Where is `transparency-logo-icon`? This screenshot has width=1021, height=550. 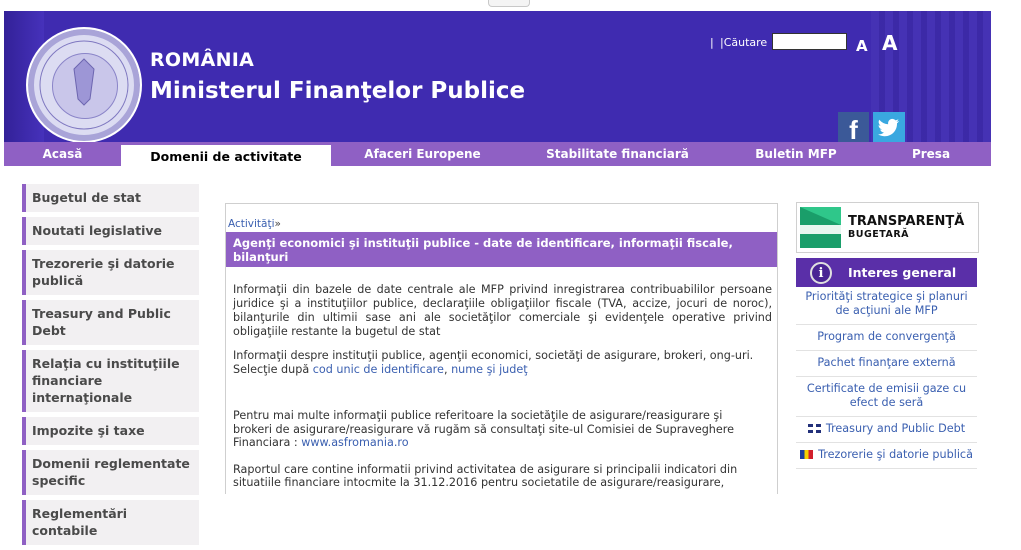 transparency-logo-icon is located at coordinates (820, 227).